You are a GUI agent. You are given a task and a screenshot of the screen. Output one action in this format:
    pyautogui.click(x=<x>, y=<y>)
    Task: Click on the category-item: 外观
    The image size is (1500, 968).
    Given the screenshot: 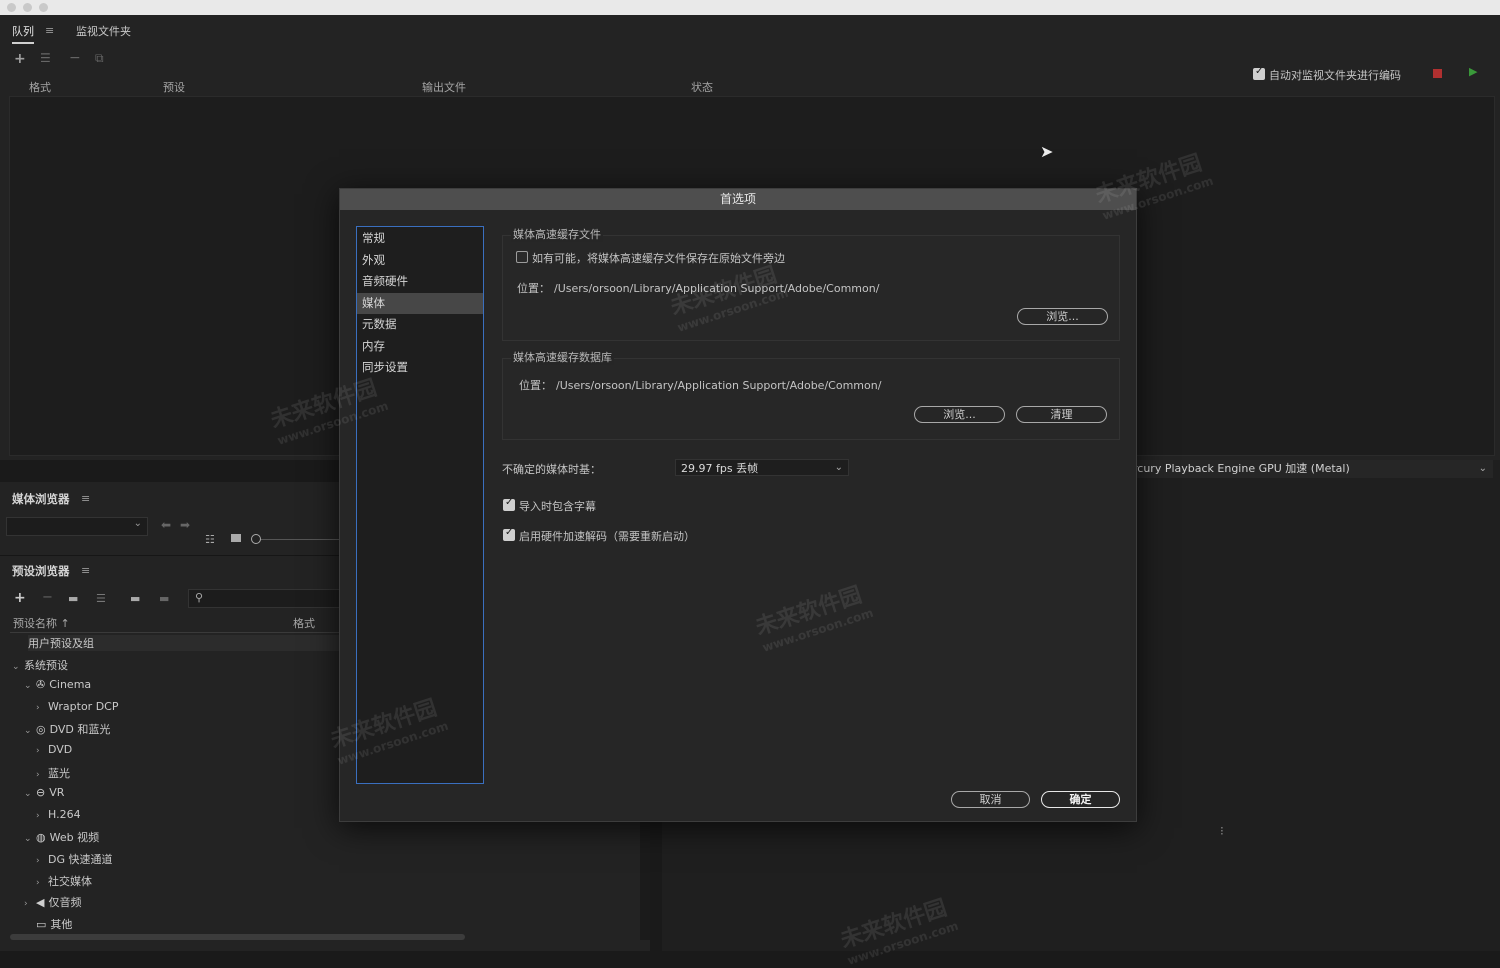 What is the action you would take?
    pyautogui.click(x=420, y=260)
    